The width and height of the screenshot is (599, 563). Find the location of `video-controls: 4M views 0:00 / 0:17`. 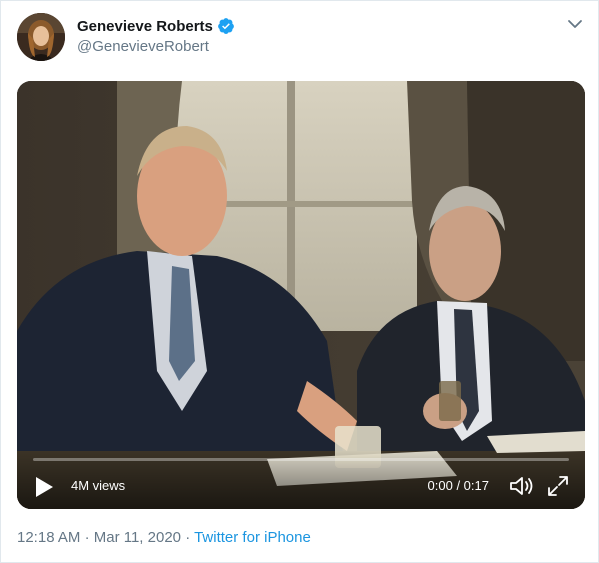

video-controls: 4M views 0:00 / 0:17 is located at coordinates (301, 480).